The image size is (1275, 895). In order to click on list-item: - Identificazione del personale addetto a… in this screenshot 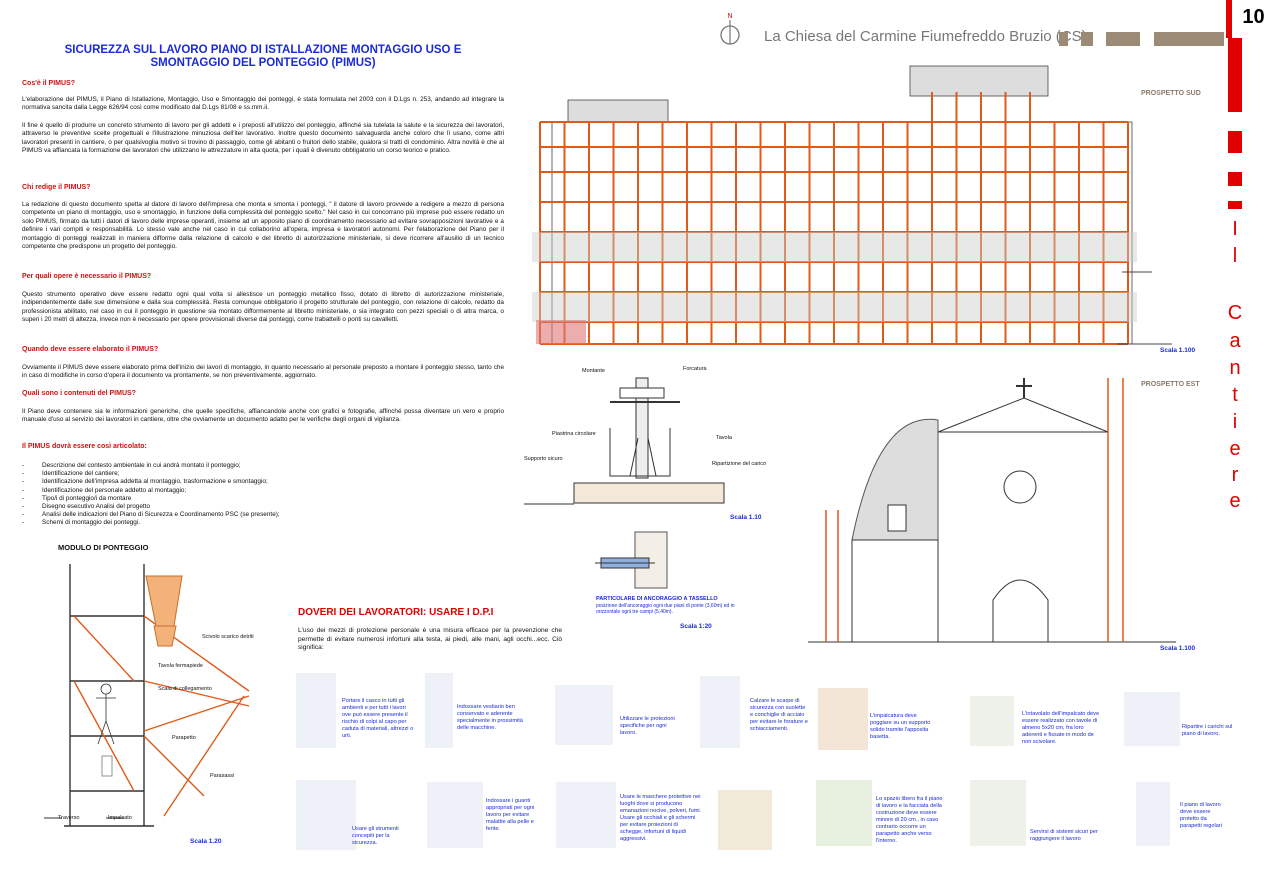, I will do `click(104, 490)`.